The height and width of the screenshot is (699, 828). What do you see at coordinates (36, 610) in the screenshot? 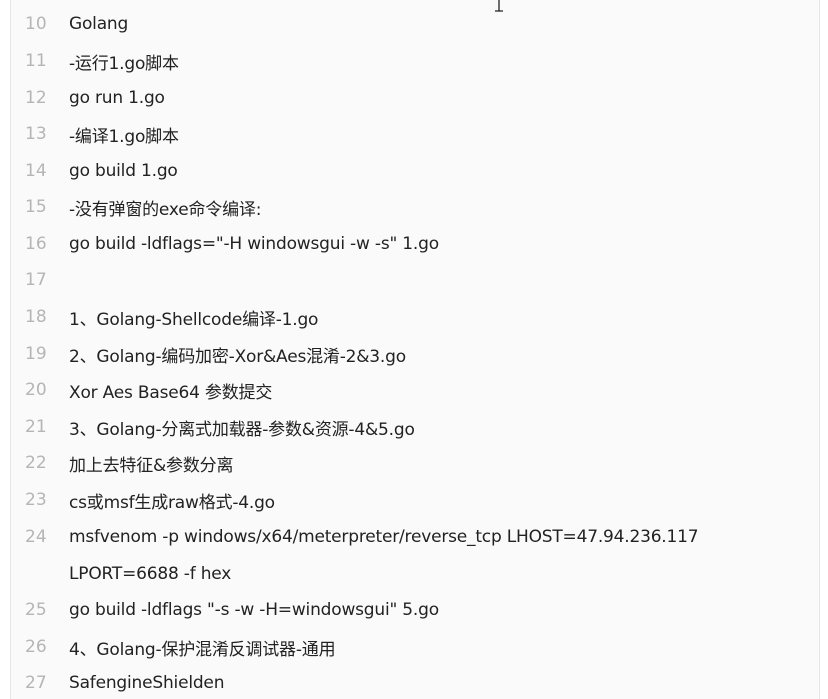
I see `line-number: 25` at bounding box center [36, 610].